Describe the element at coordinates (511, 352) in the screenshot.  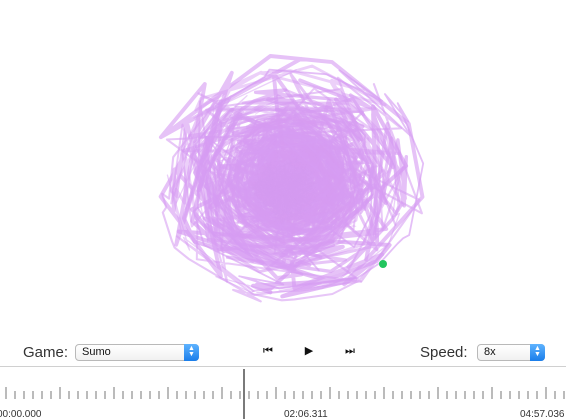
I see `speed-select: 8x ▲ ▼` at that location.